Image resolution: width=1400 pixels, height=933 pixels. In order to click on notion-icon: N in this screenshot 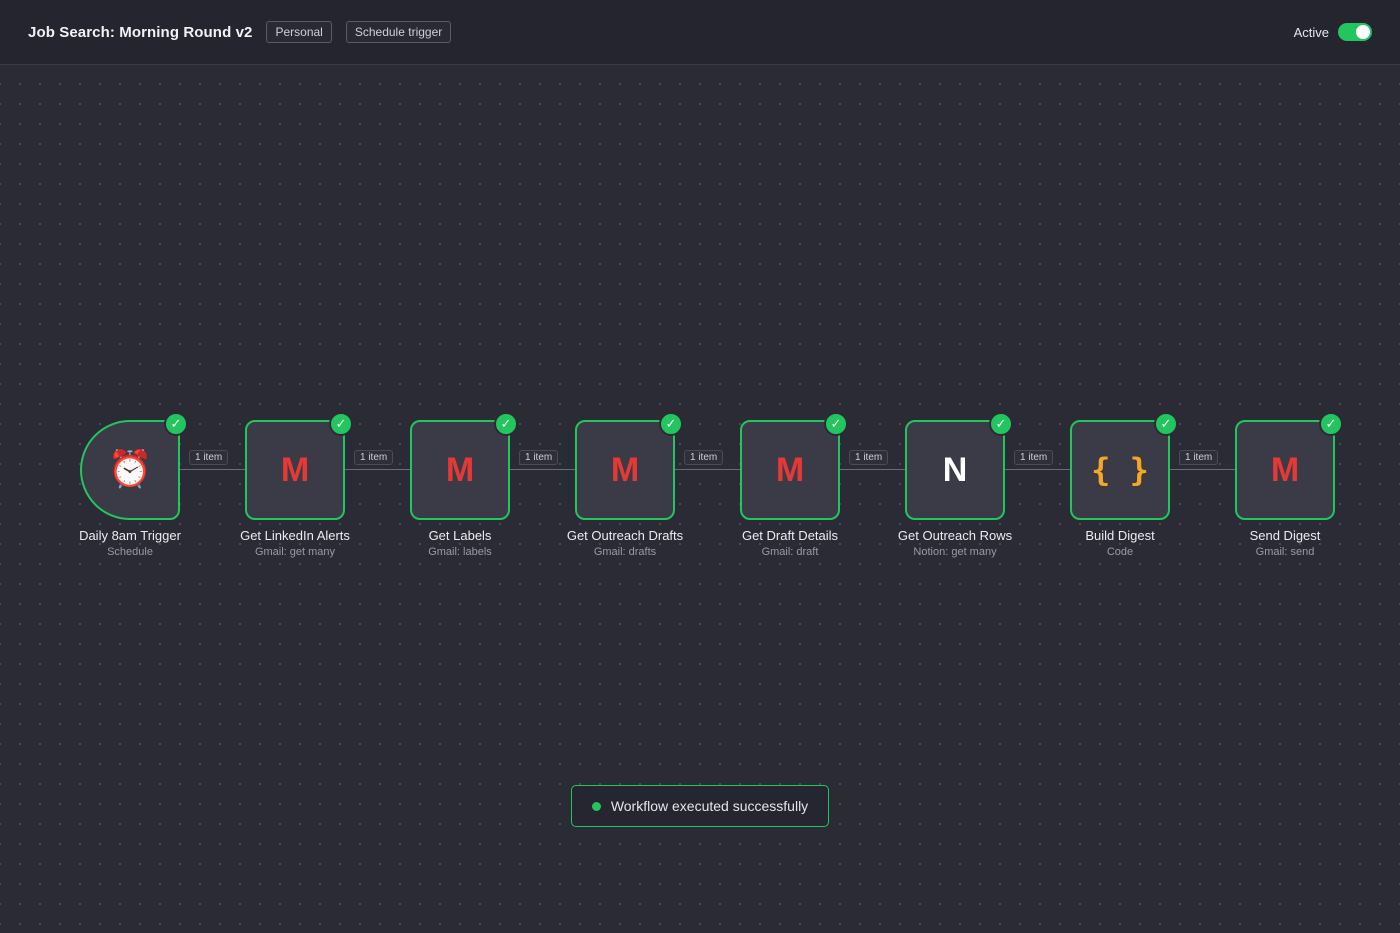, I will do `click(955, 470)`.